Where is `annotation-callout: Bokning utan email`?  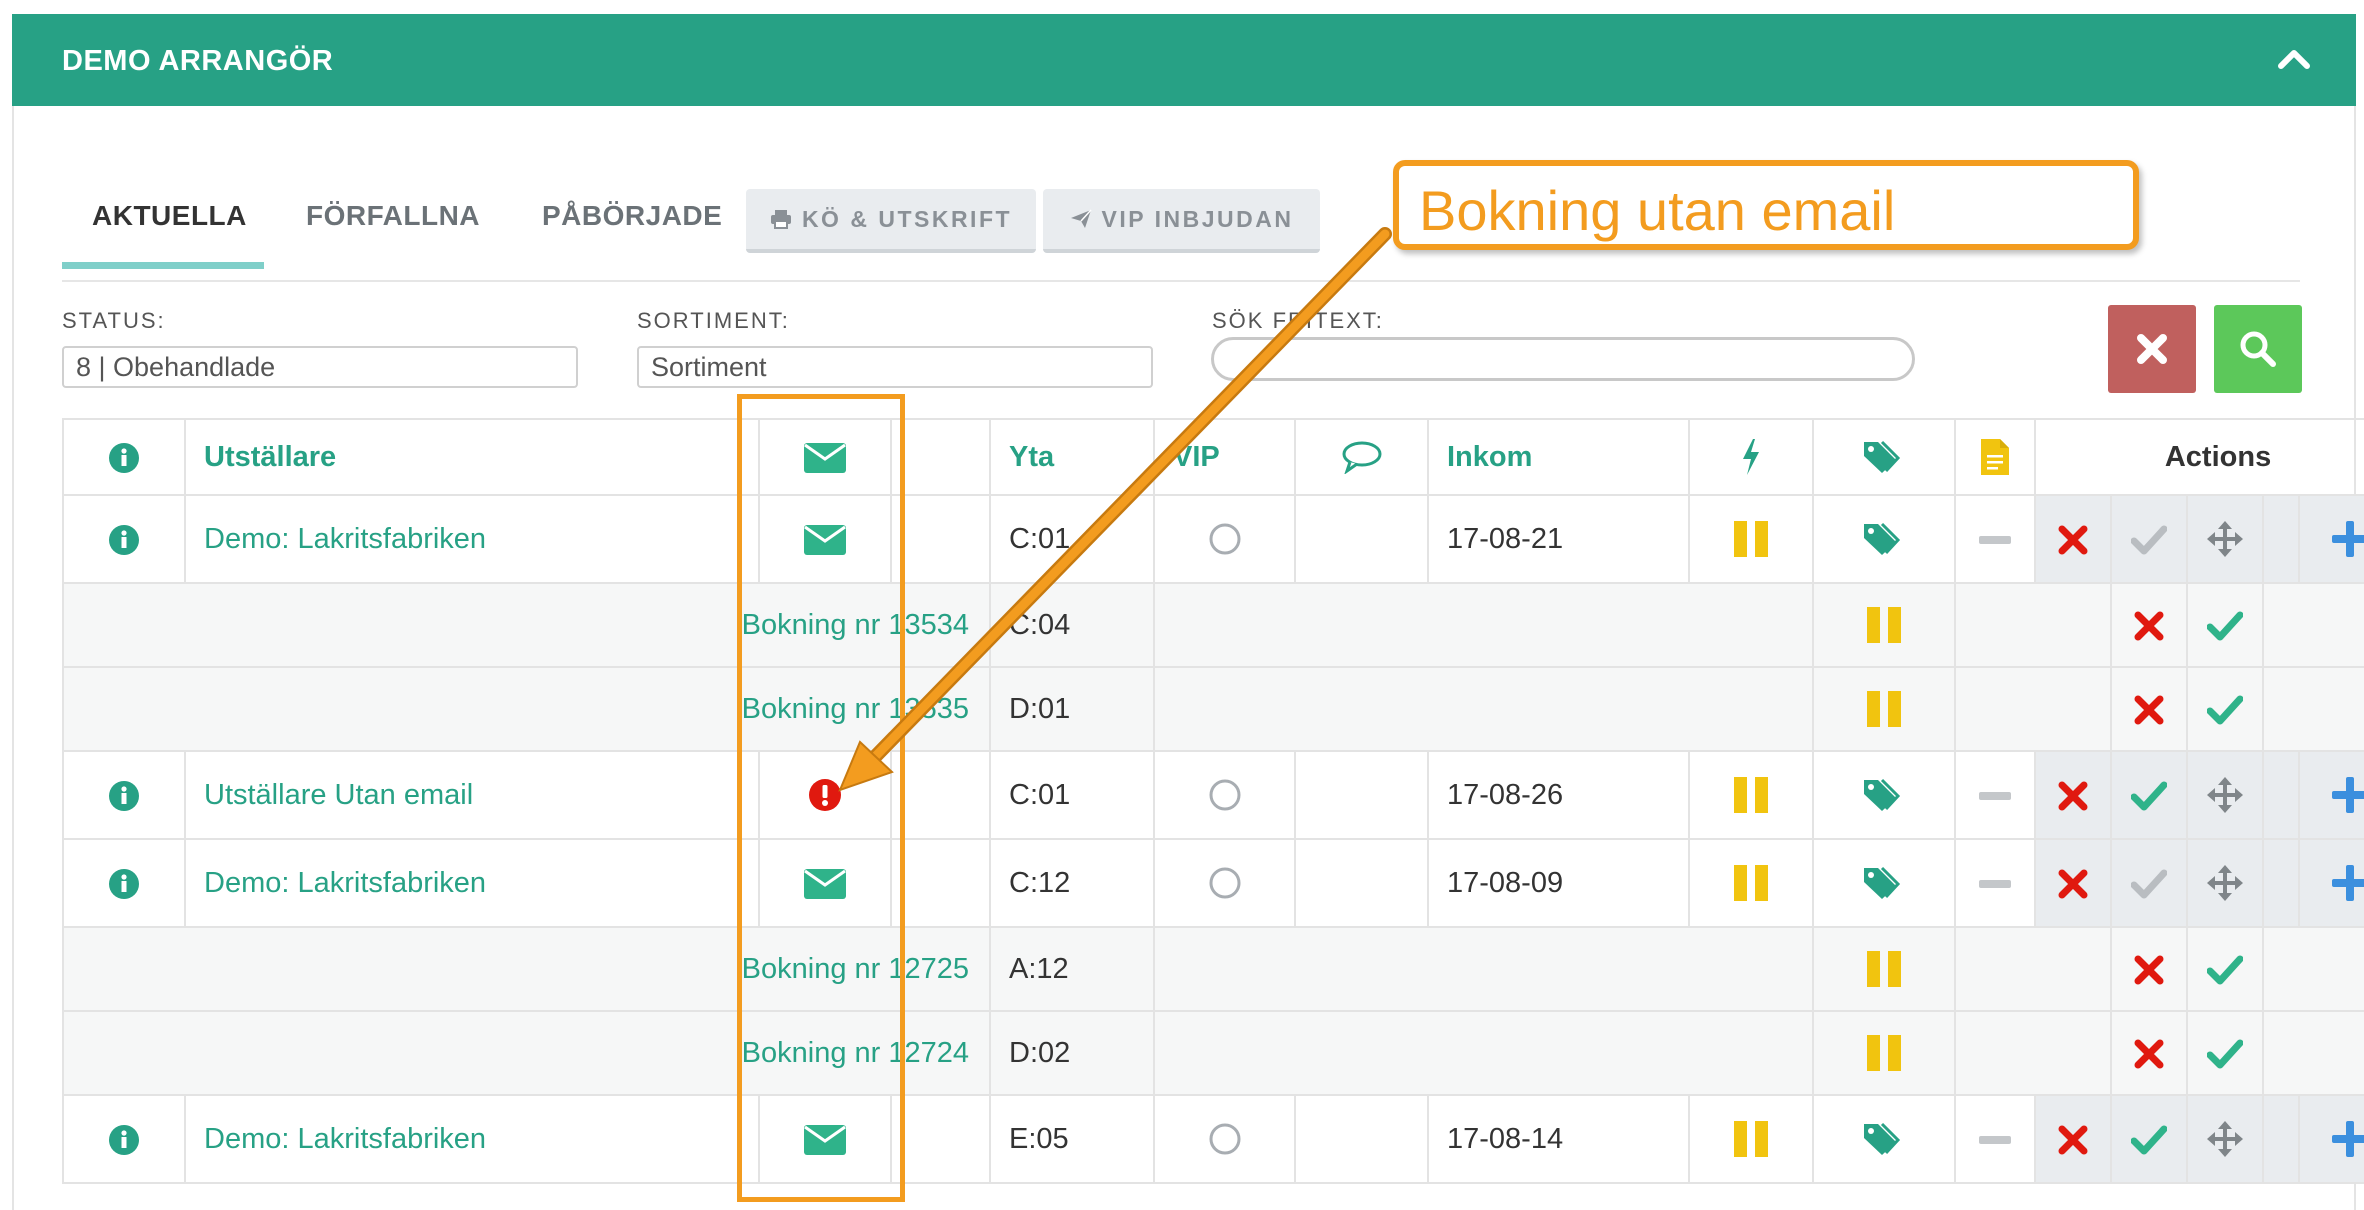
annotation-callout: Bokning utan email is located at coordinates (1766, 205).